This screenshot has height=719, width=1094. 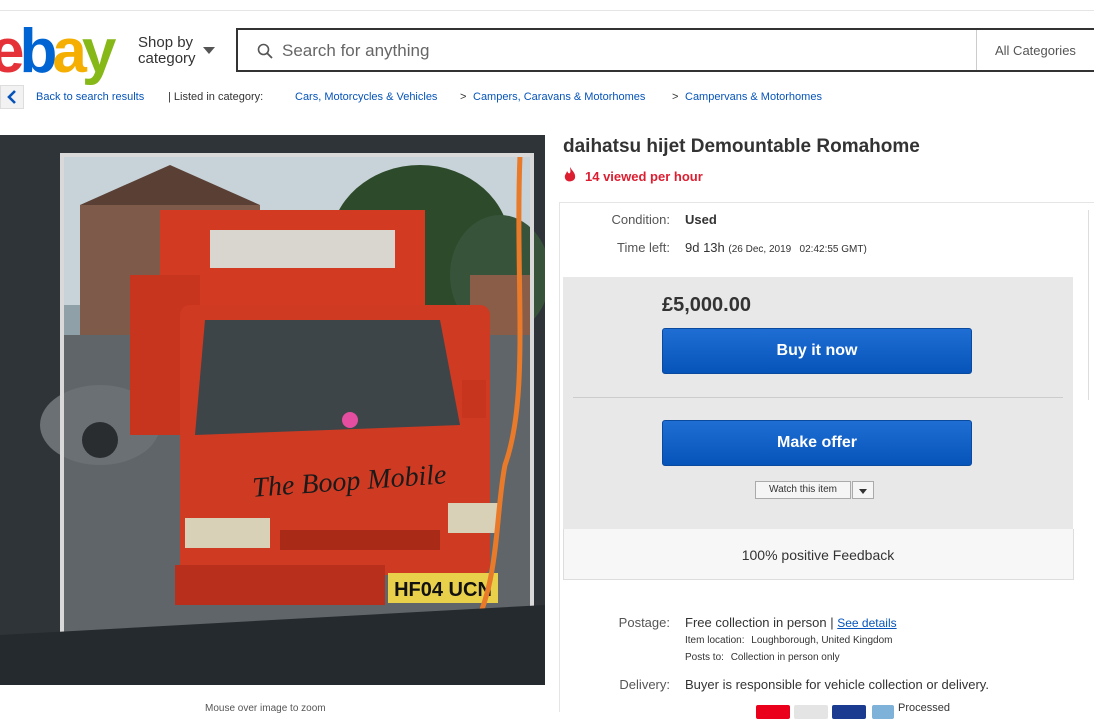 I want to click on delivery-label: Delivery:, so click(x=644, y=684).